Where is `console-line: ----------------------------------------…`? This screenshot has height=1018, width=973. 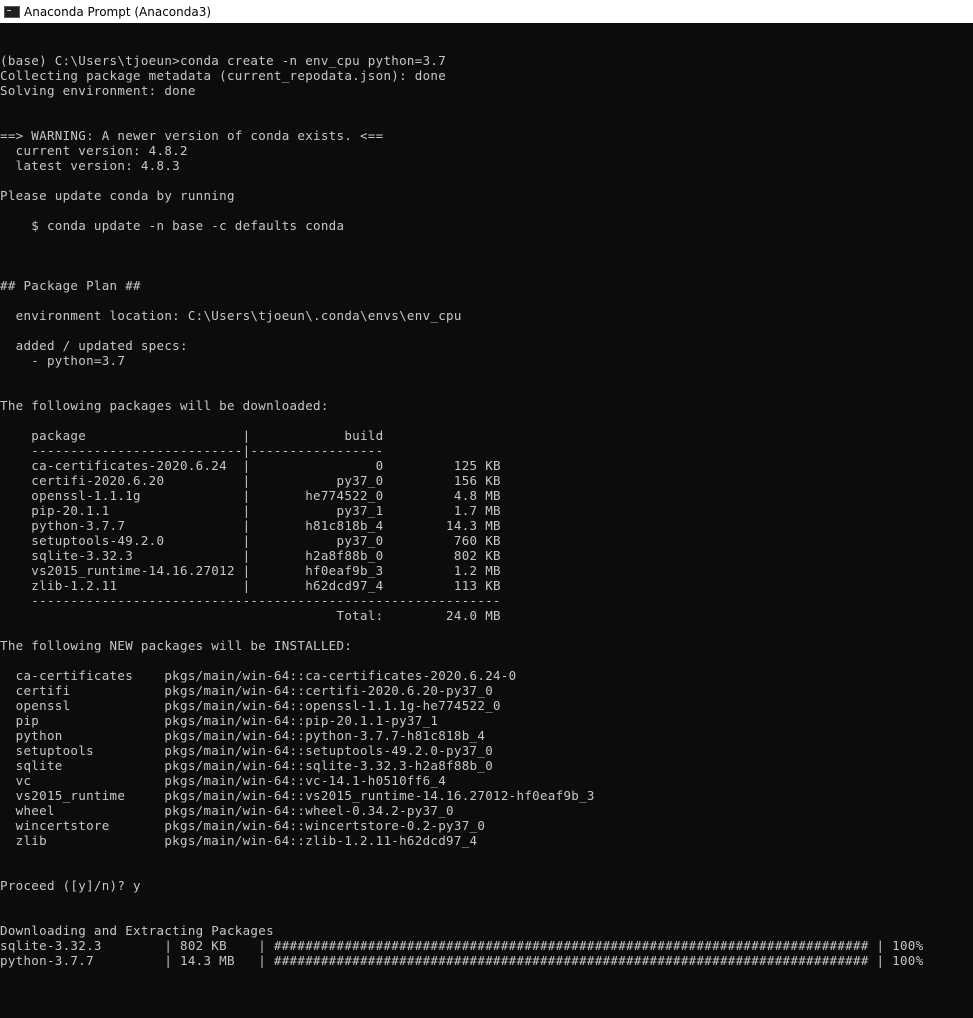
console-line: ----------------------------------------… is located at coordinates (250, 600).